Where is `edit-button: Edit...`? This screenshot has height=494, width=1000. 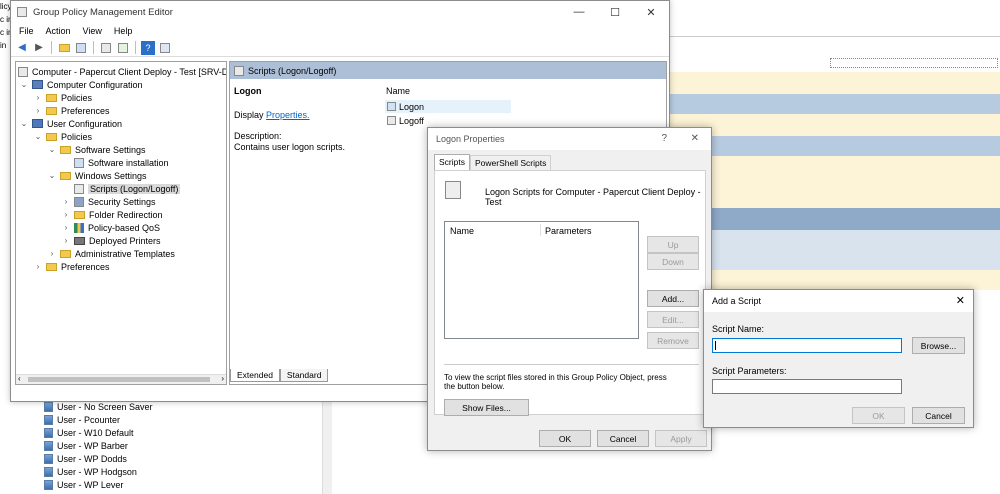
edit-button: Edit... is located at coordinates (673, 319).